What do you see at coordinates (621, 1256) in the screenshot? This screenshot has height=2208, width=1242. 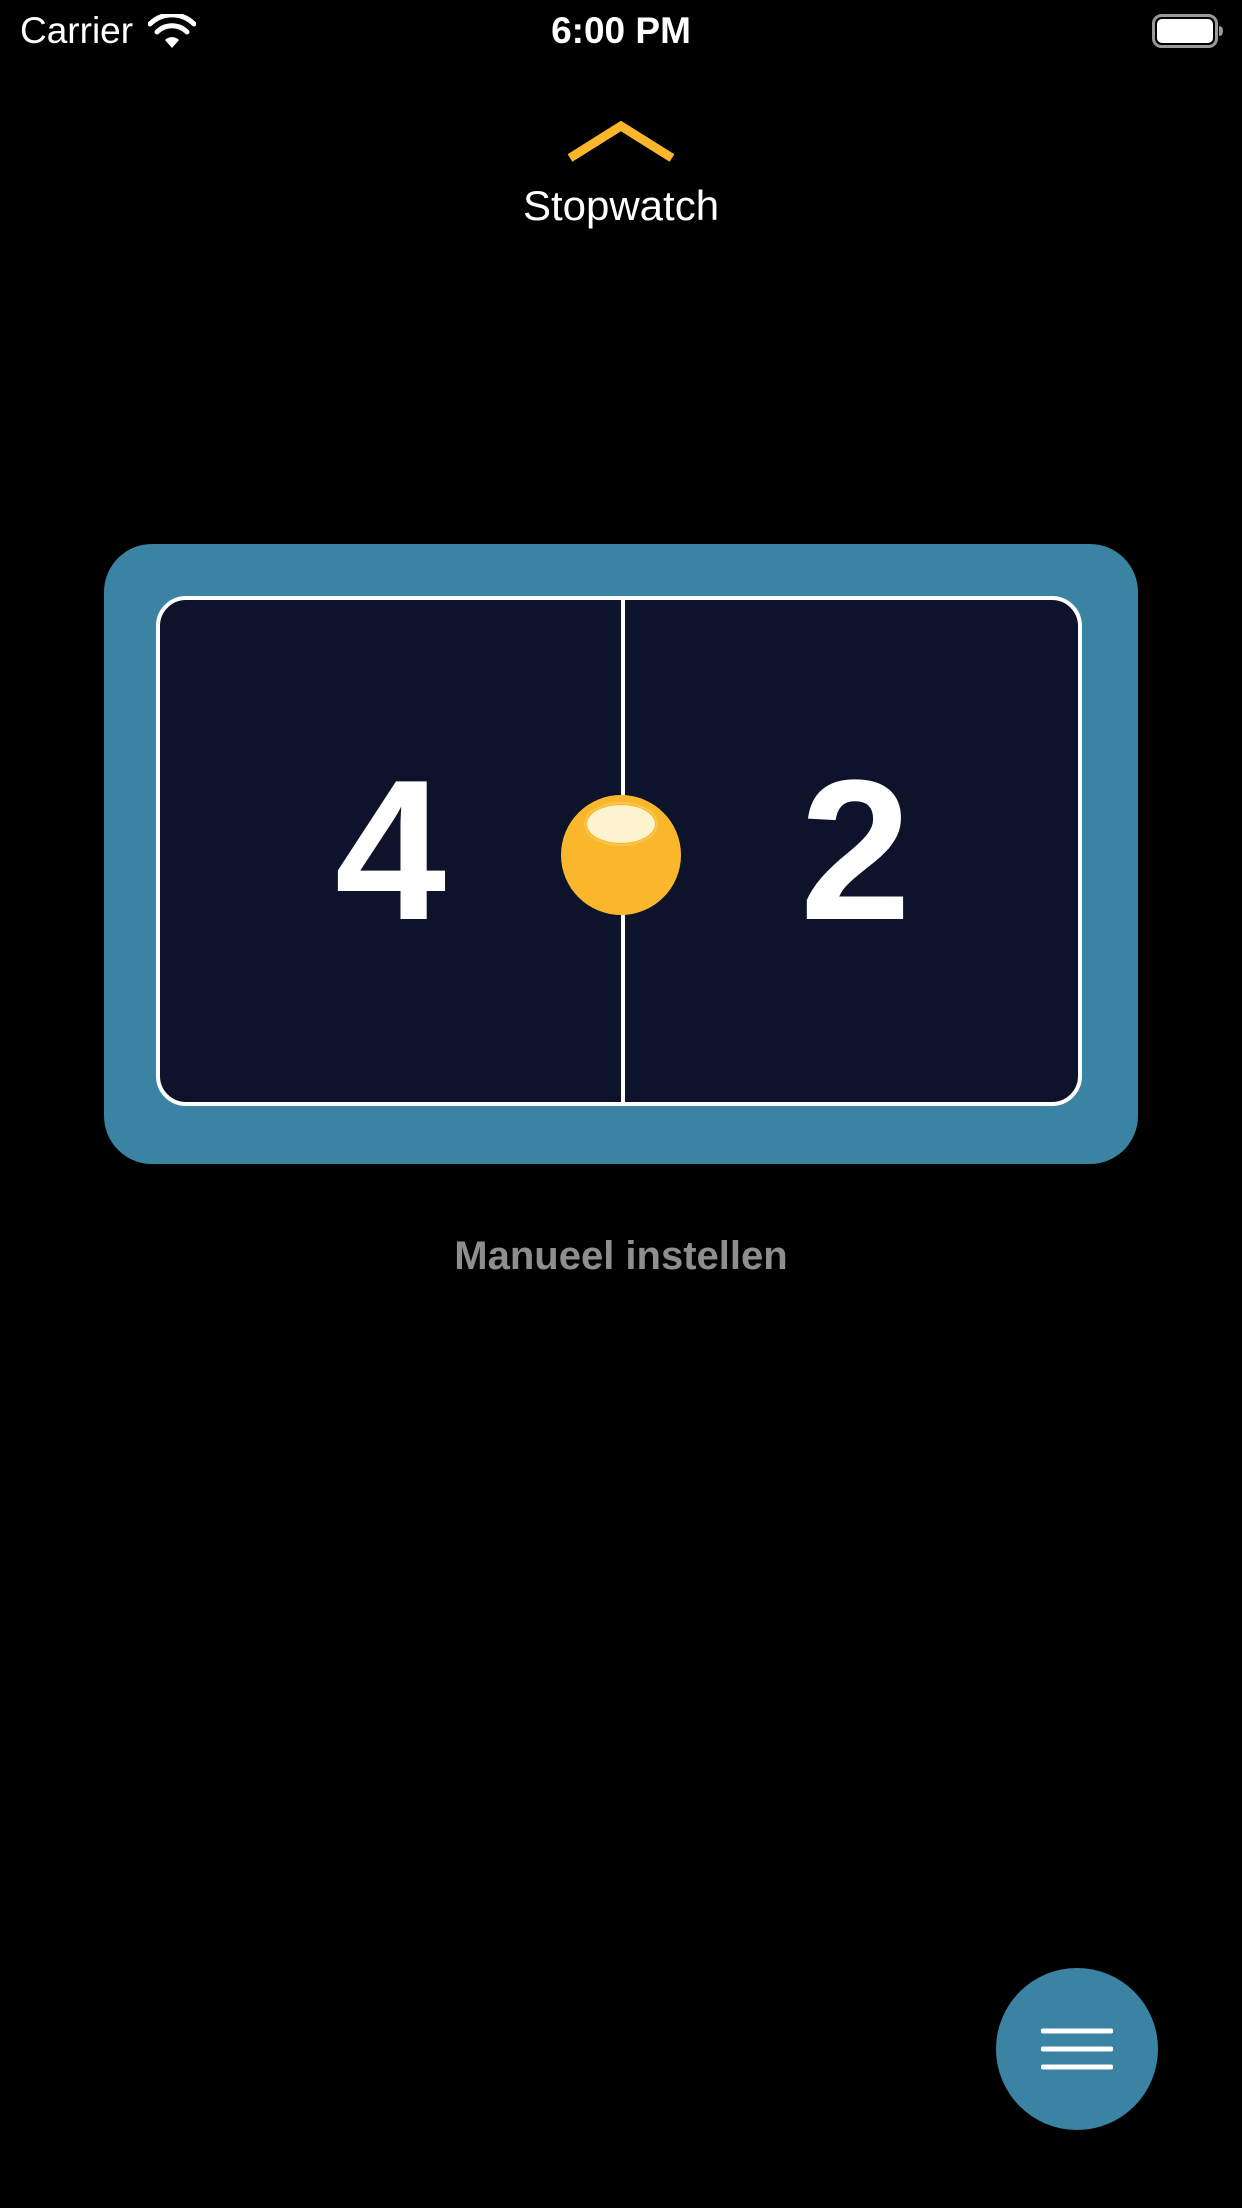 I see `manual-set-link: Manueel instellen` at bounding box center [621, 1256].